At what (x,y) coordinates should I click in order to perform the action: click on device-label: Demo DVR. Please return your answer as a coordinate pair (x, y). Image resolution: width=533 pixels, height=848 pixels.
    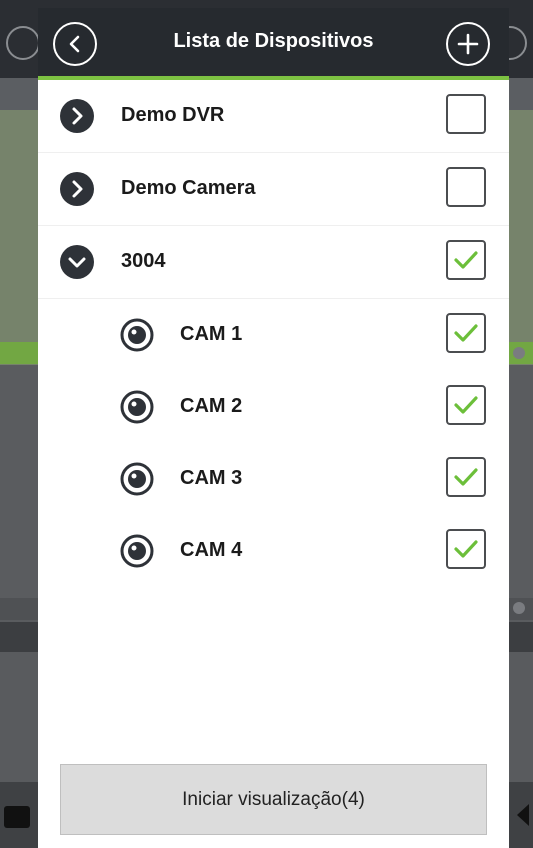
    Looking at the image, I should click on (173, 115).